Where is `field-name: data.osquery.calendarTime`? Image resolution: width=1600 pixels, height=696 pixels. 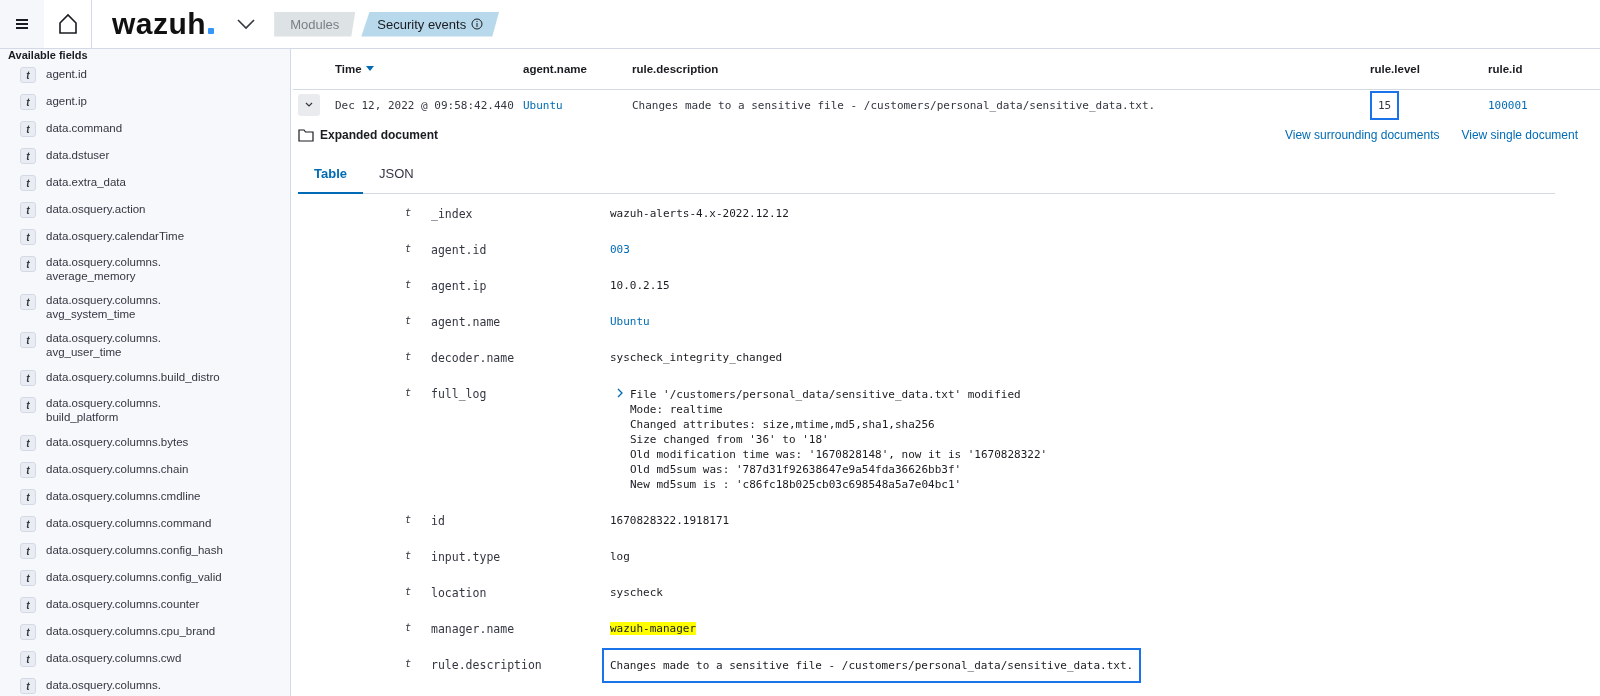 field-name: data.osquery.calendarTime is located at coordinates (115, 236).